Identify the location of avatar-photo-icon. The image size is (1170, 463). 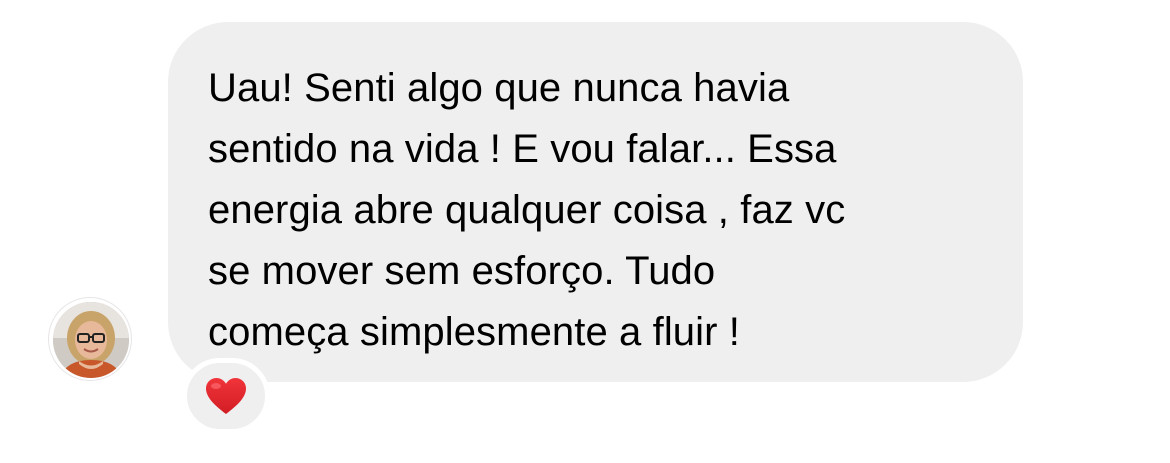
(91, 340).